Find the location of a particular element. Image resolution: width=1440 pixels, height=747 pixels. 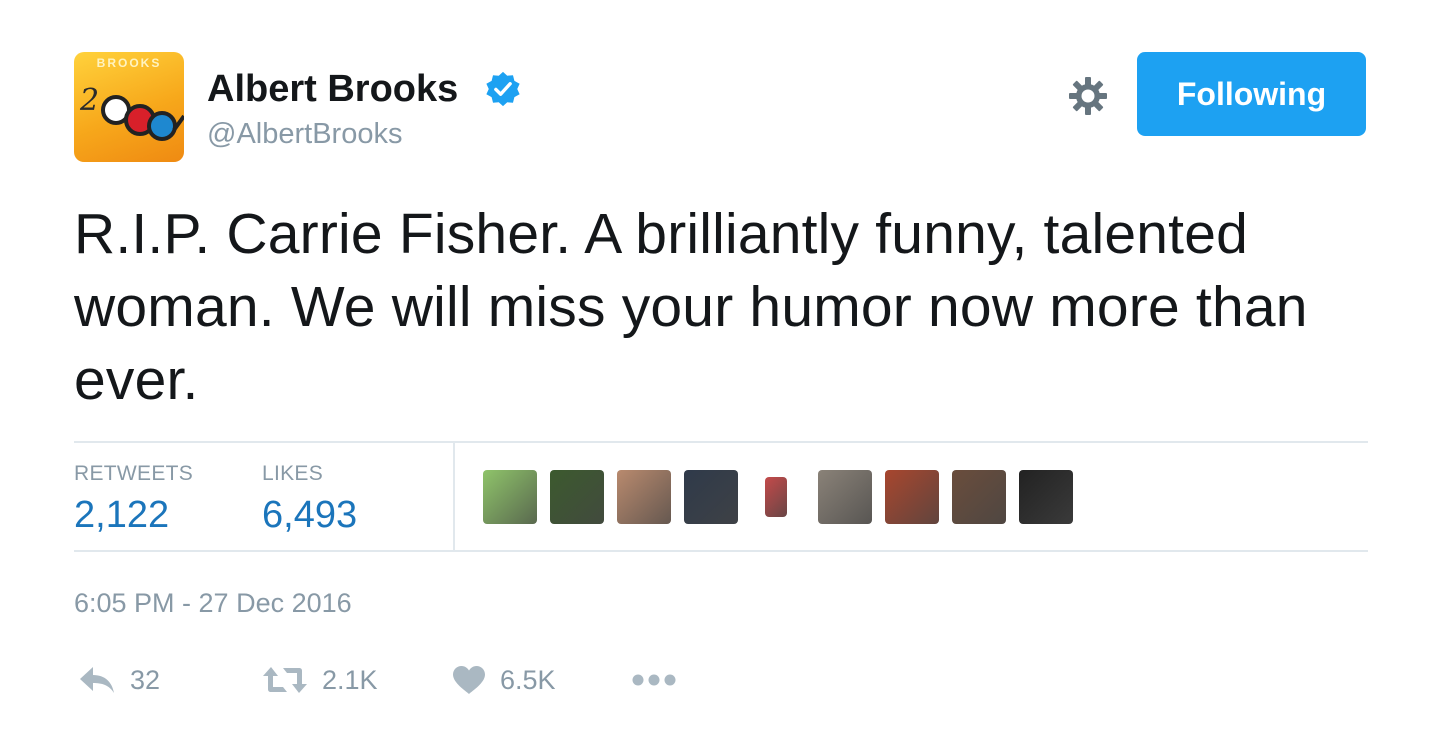

reply-count: 32 is located at coordinates (145, 679).